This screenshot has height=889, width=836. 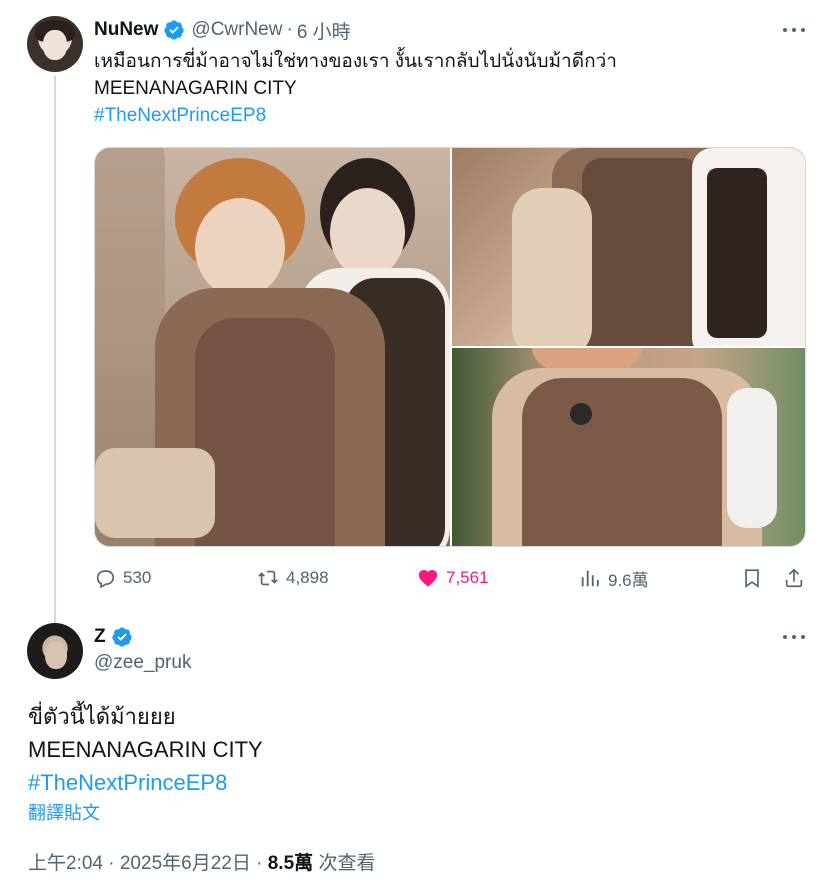 What do you see at coordinates (126, 30) in the screenshot?
I see `tweet1-display-name: NuNew` at bounding box center [126, 30].